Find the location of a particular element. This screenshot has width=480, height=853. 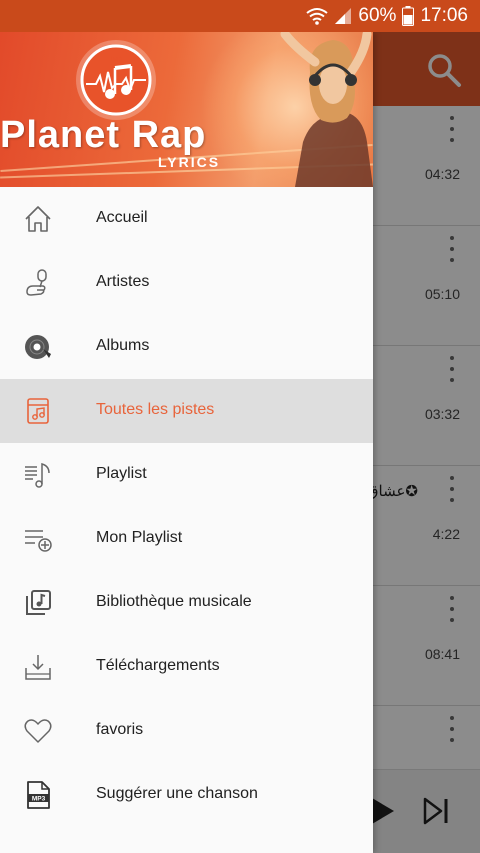

menu-item-toutes-les-pistes: Toutes les pistes is located at coordinates (186, 411).